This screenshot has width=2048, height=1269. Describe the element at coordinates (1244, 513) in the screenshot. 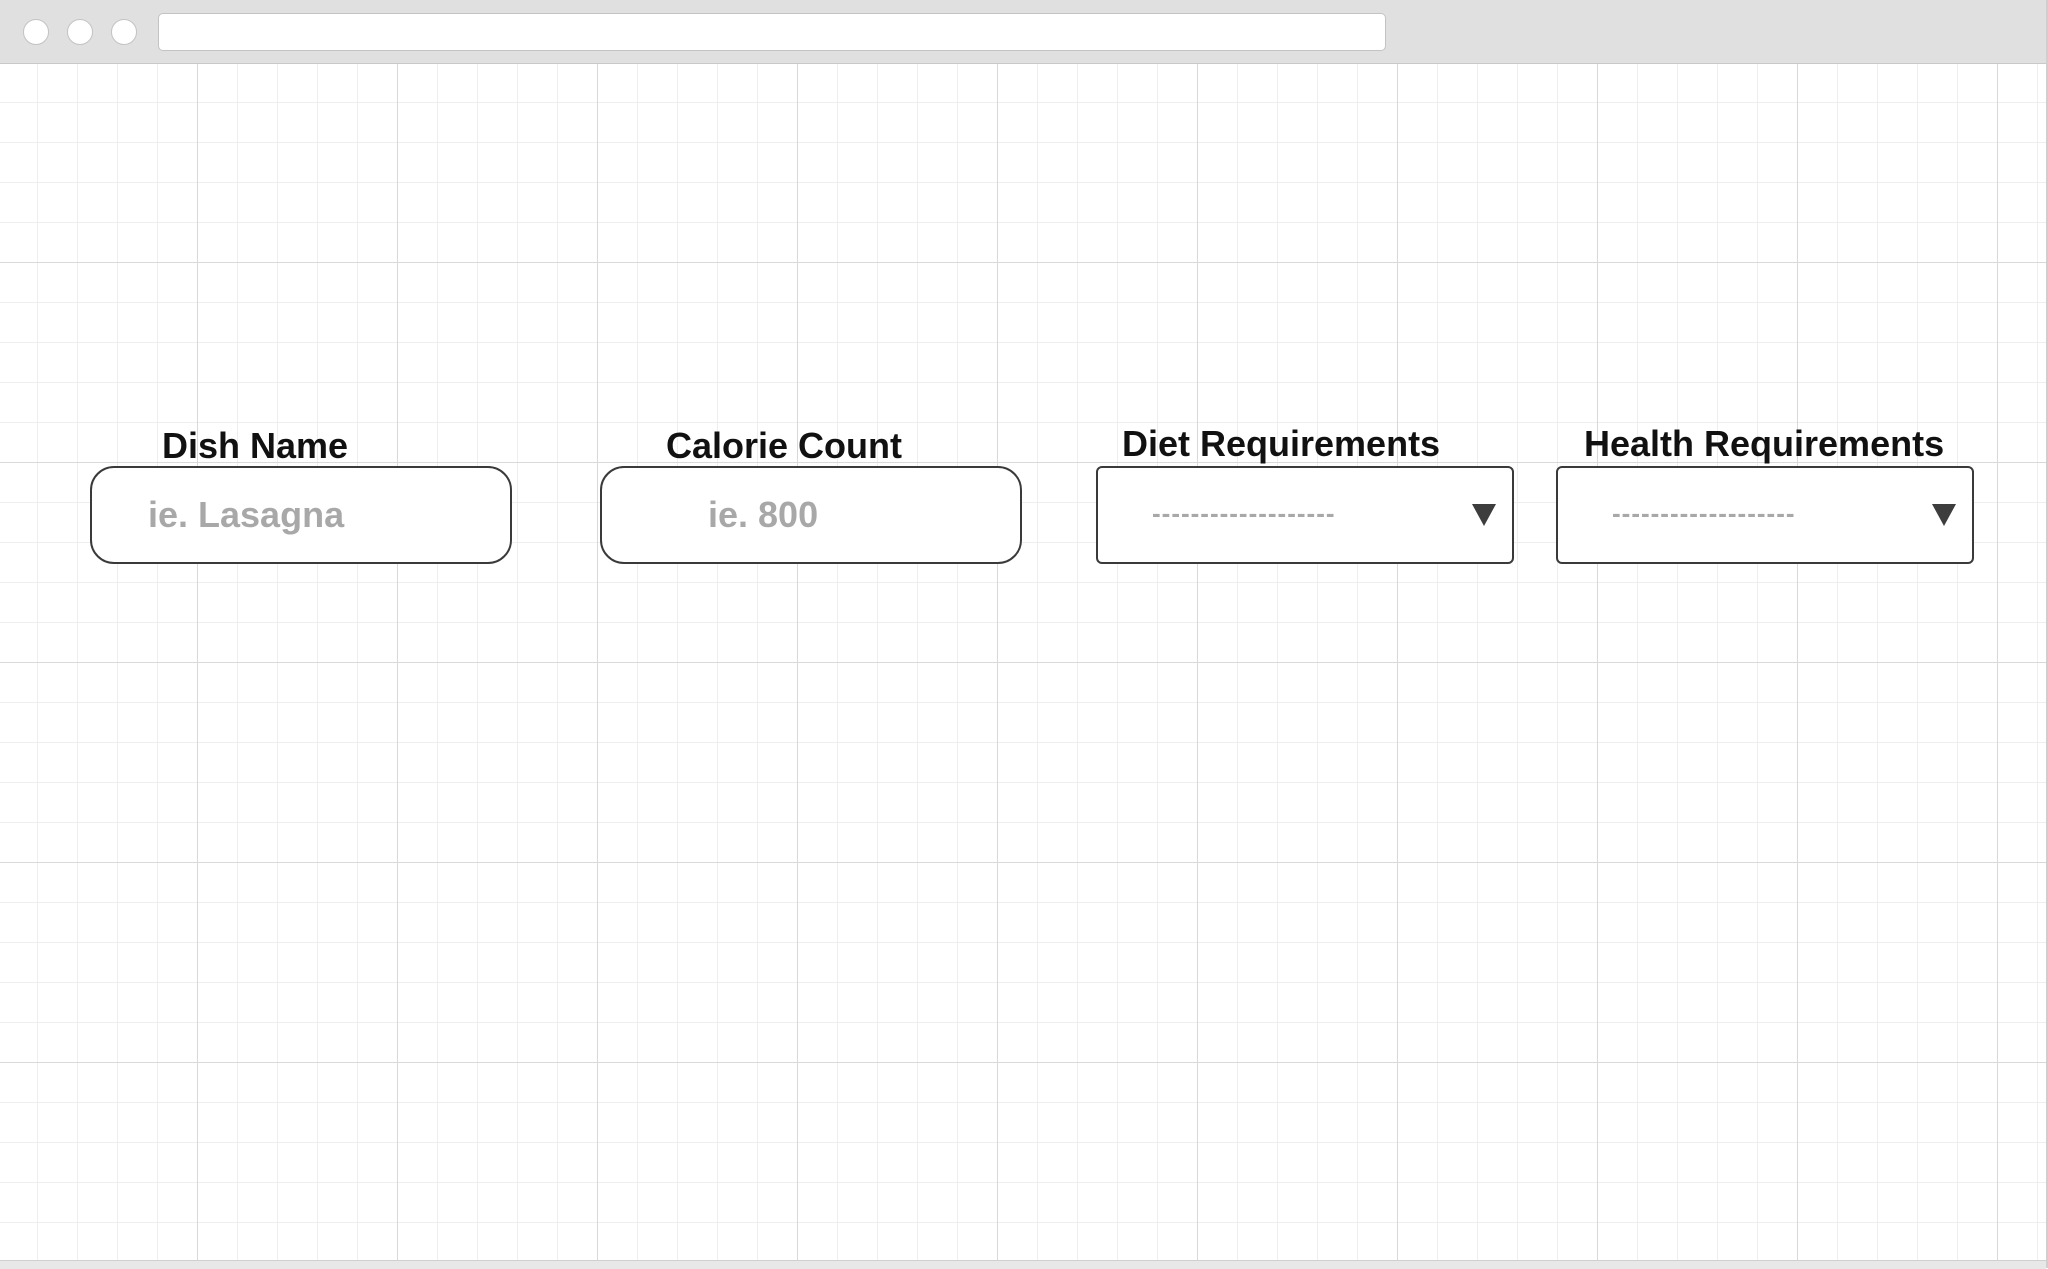

I see `diet-requirements-selected-value: -------------------` at that location.